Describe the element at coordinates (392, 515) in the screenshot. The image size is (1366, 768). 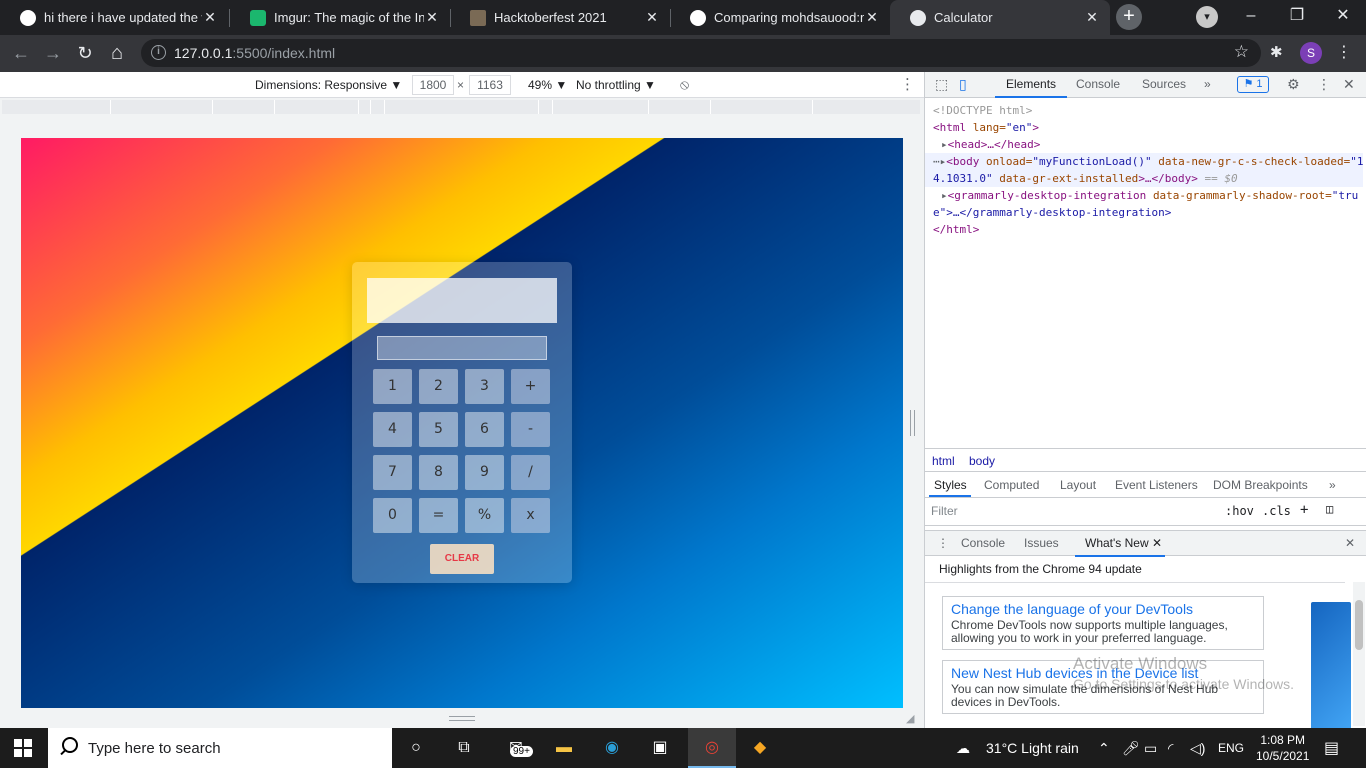
I see `key-0: 0` at that location.